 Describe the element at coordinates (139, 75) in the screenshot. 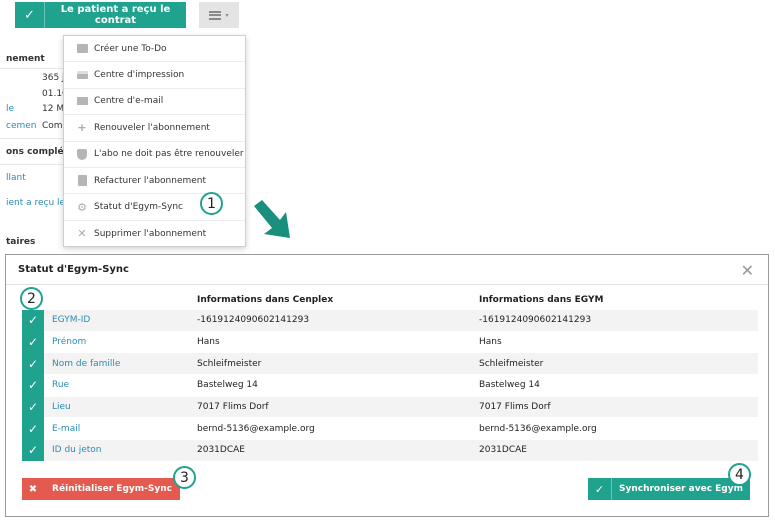

I see `menu-item-label: Centre d'impression` at that location.